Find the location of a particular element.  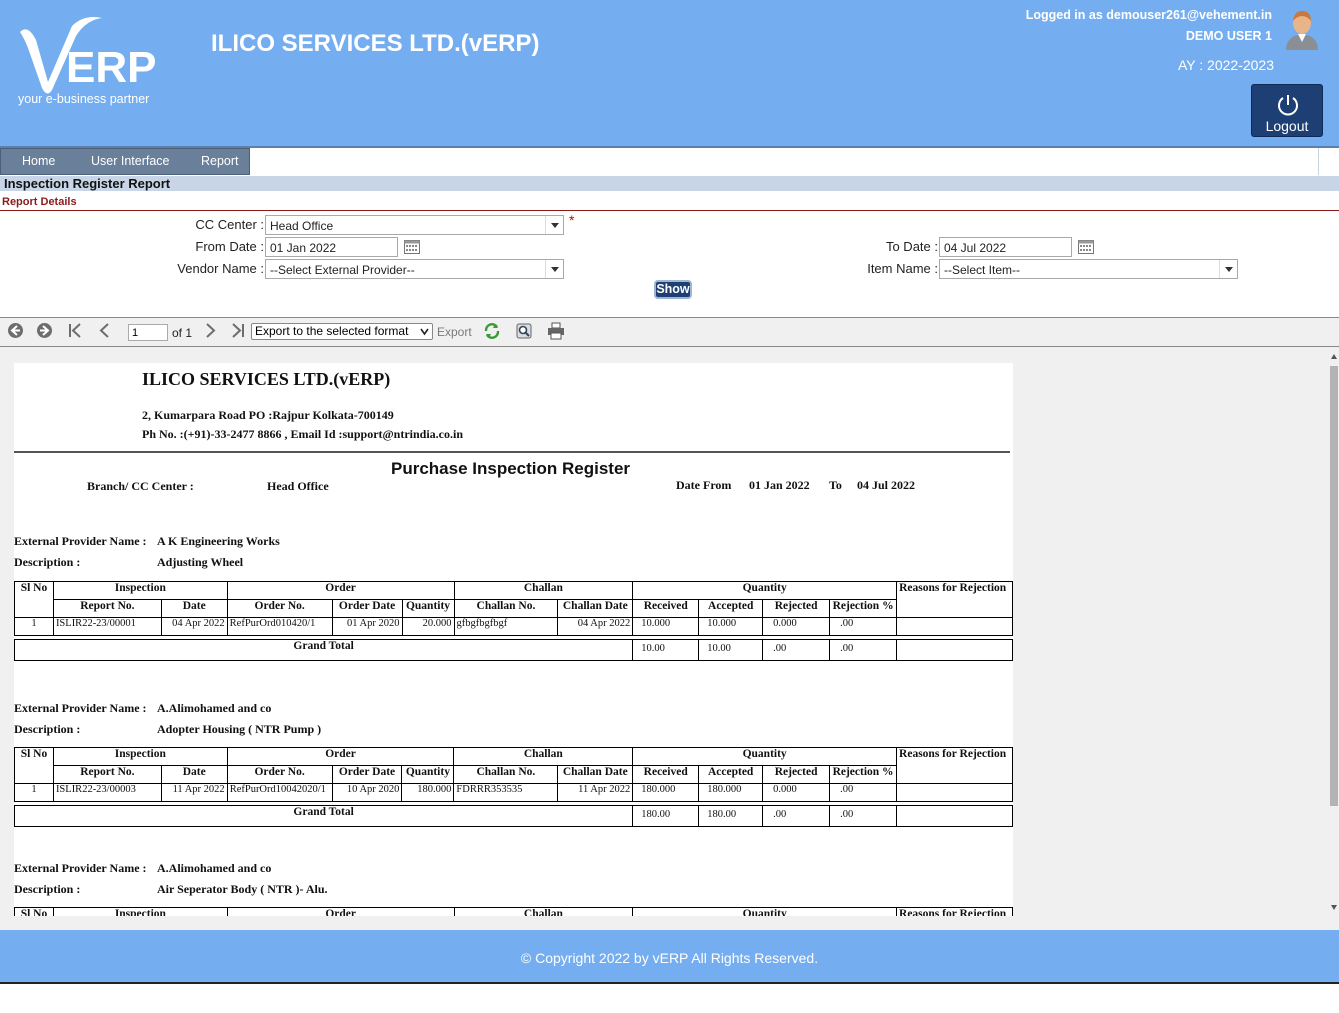

branch-value: Head Office is located at coordinates (298, 486).